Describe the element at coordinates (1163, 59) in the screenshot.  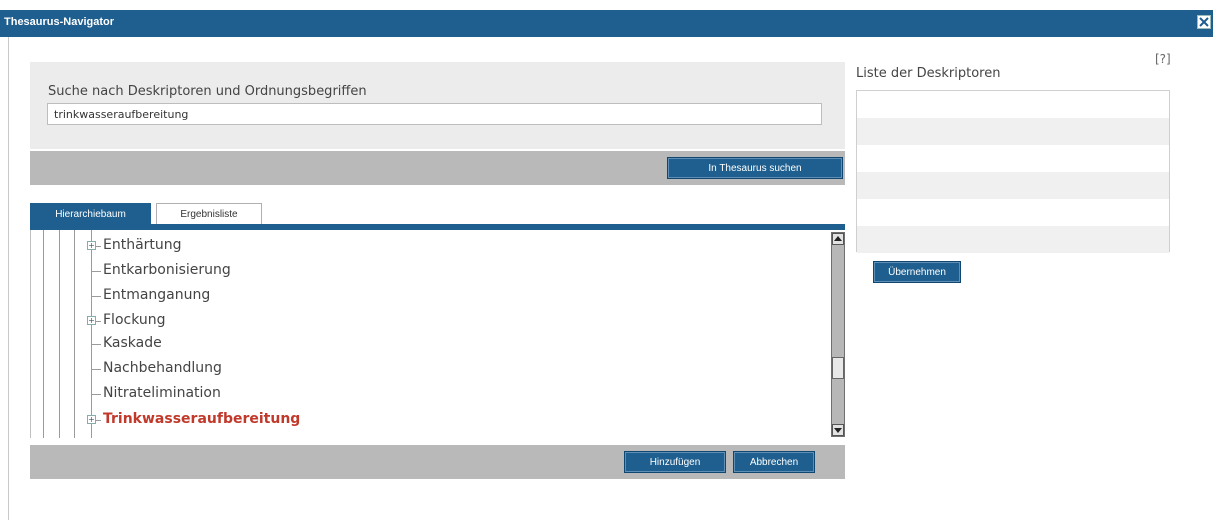
I see `help-link: [?]` at that location.